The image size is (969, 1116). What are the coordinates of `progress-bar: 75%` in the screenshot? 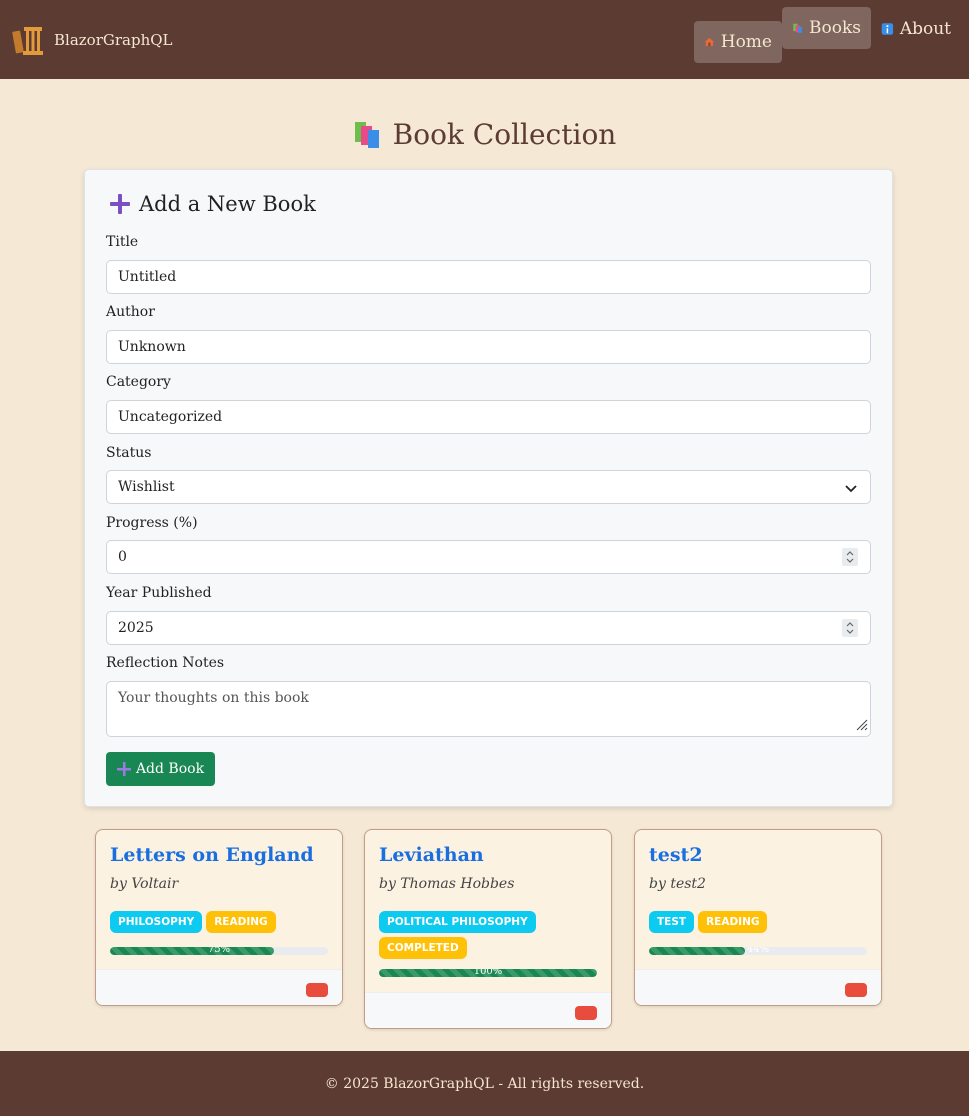 It's located at (219, 951).